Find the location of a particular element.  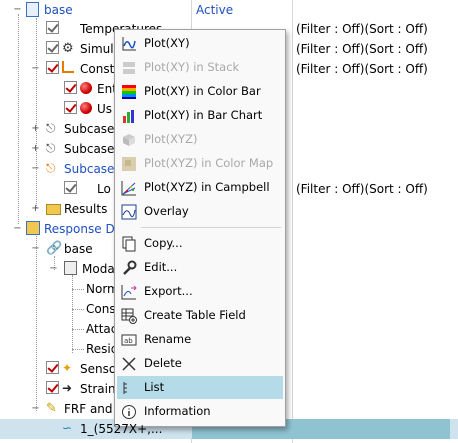

rename-icon: ab is located at coordinates (129, 340).